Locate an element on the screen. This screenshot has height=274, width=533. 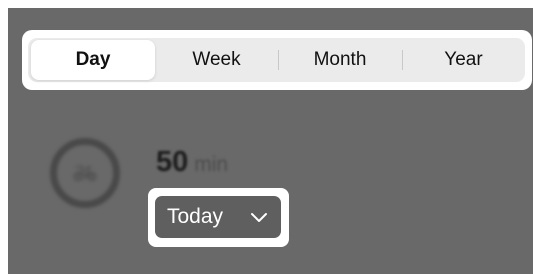
period-dropdown: Today is located at coordinates (218, 217).